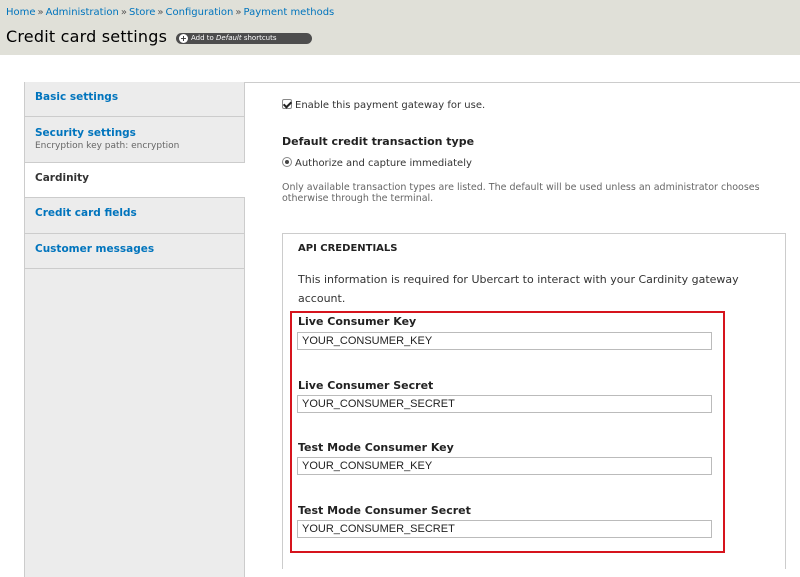 The image size is (800, 577). Describe the element at coordinates (504, 341) in the screenshot. I see `live-consumer-key-input` at that location.